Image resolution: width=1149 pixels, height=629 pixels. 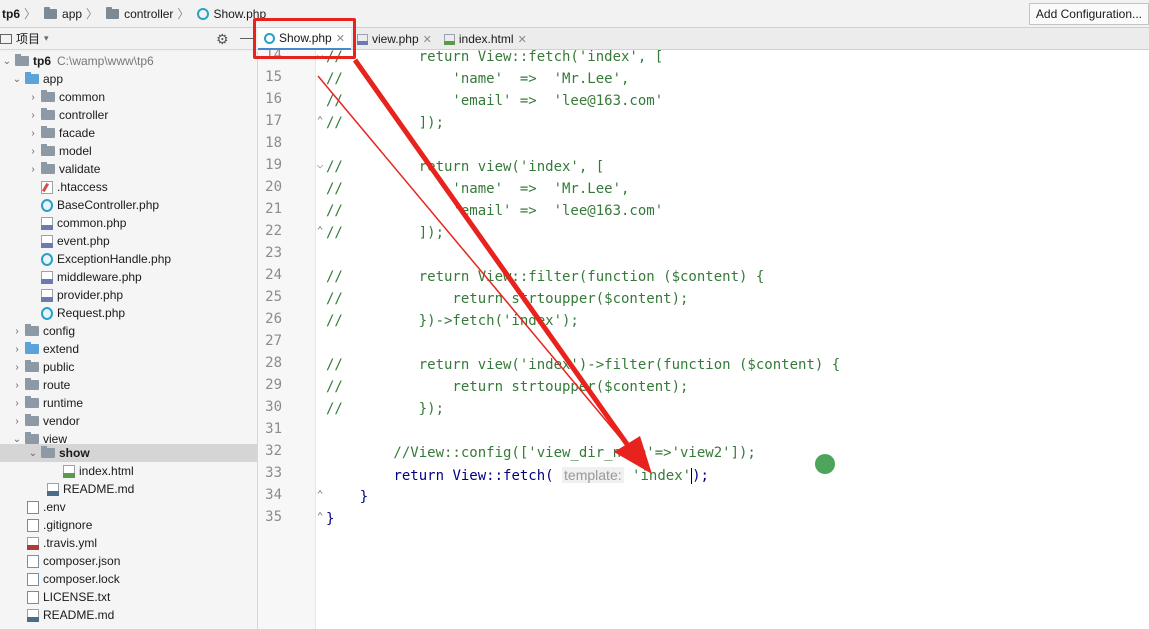 What do you see at coordinates (128, 133) in the screenshot?
I see `tree-item-facade: › facade` at bounding box center [128, 133].